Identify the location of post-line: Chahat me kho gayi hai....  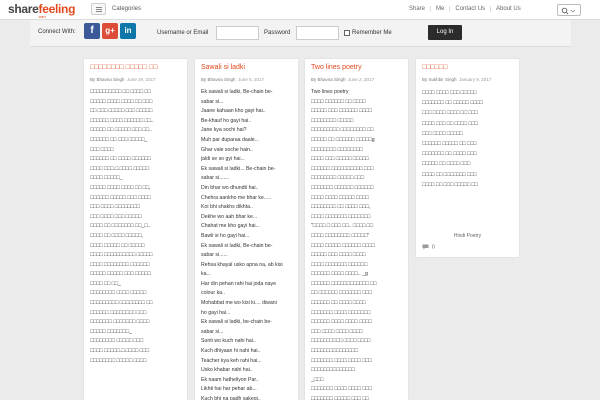
(230, 226).